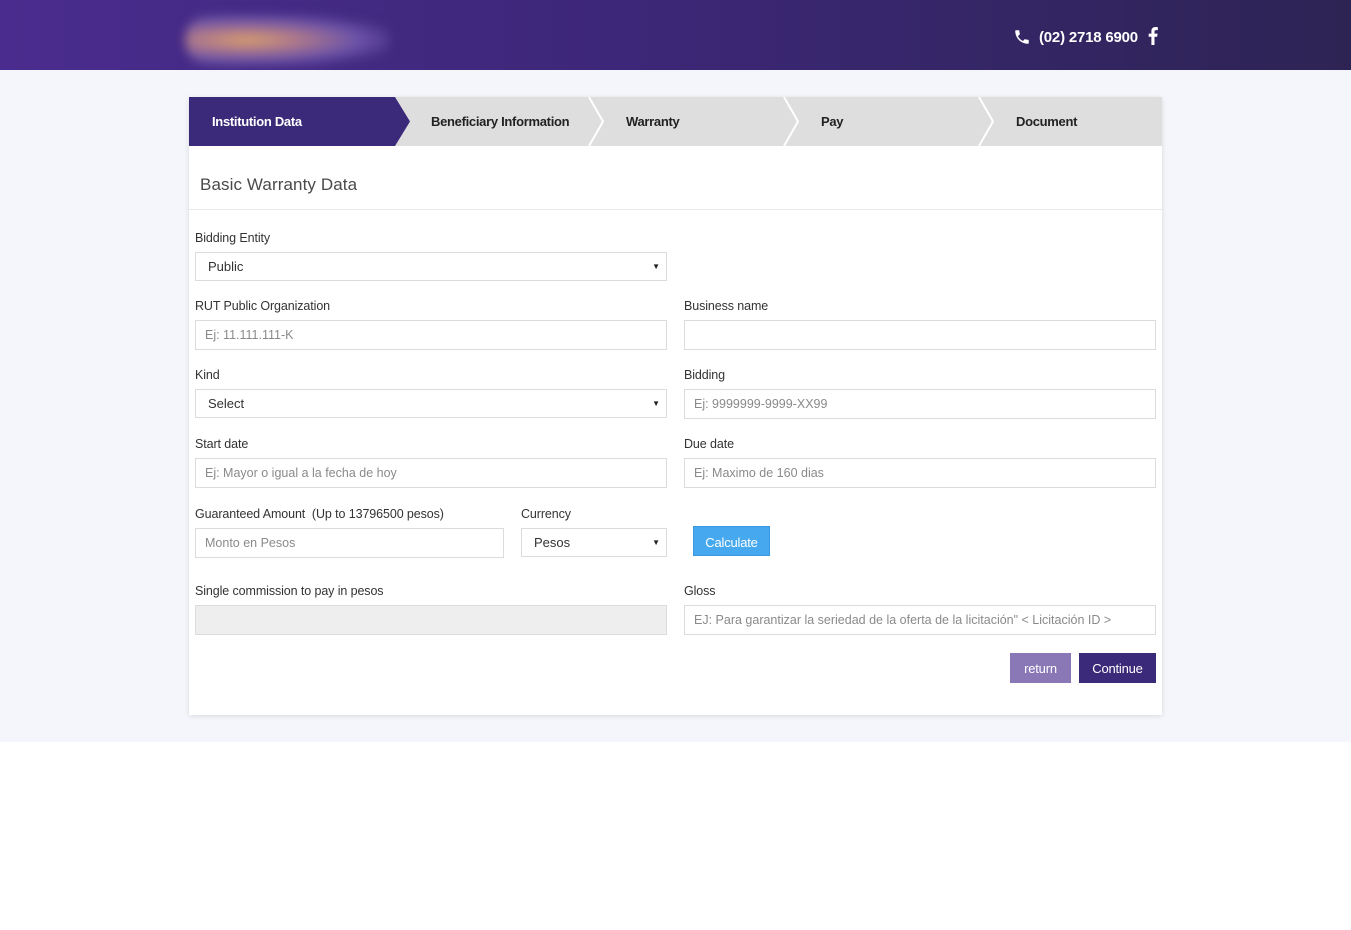 The height and width of the screenshot is (930, 1351). I want to click on step-warranty: Warranty, so click(653, 121).